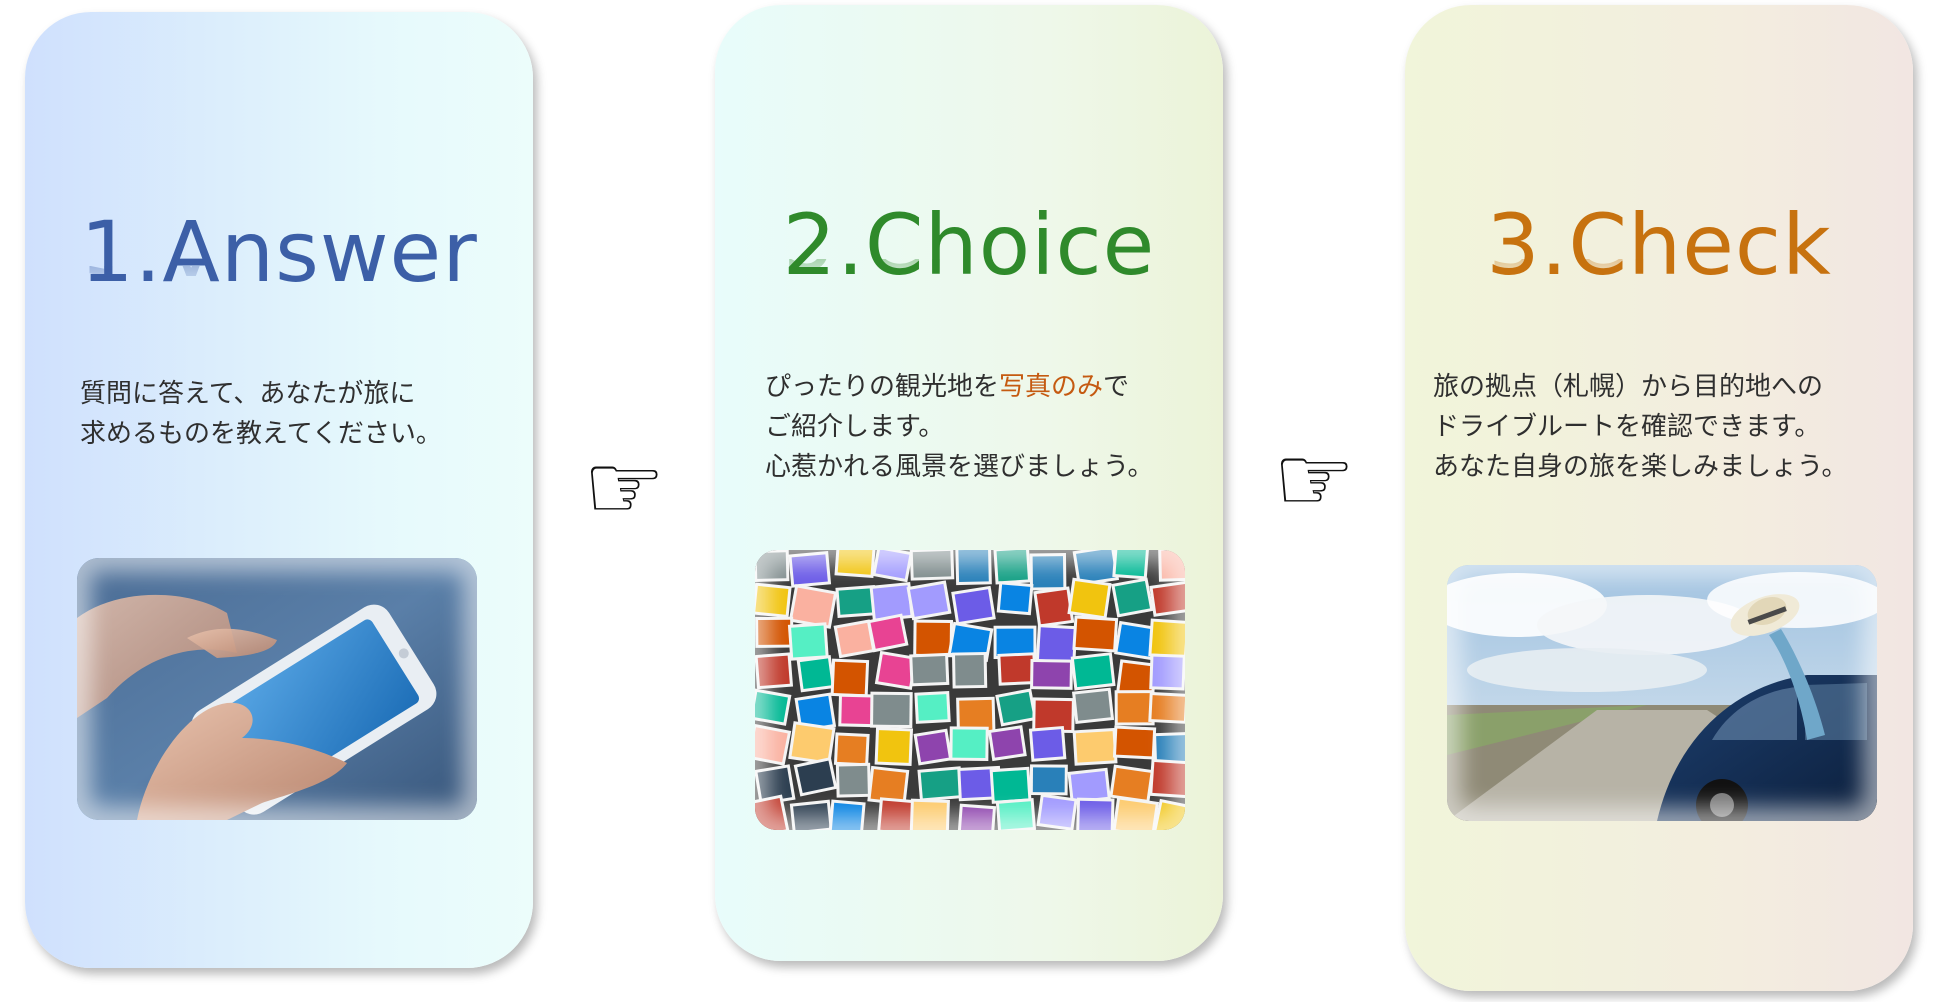  What do you see at coordinates (970, 690) in the screenshot?
I see `collage-image` at bounding box center [970, 690].